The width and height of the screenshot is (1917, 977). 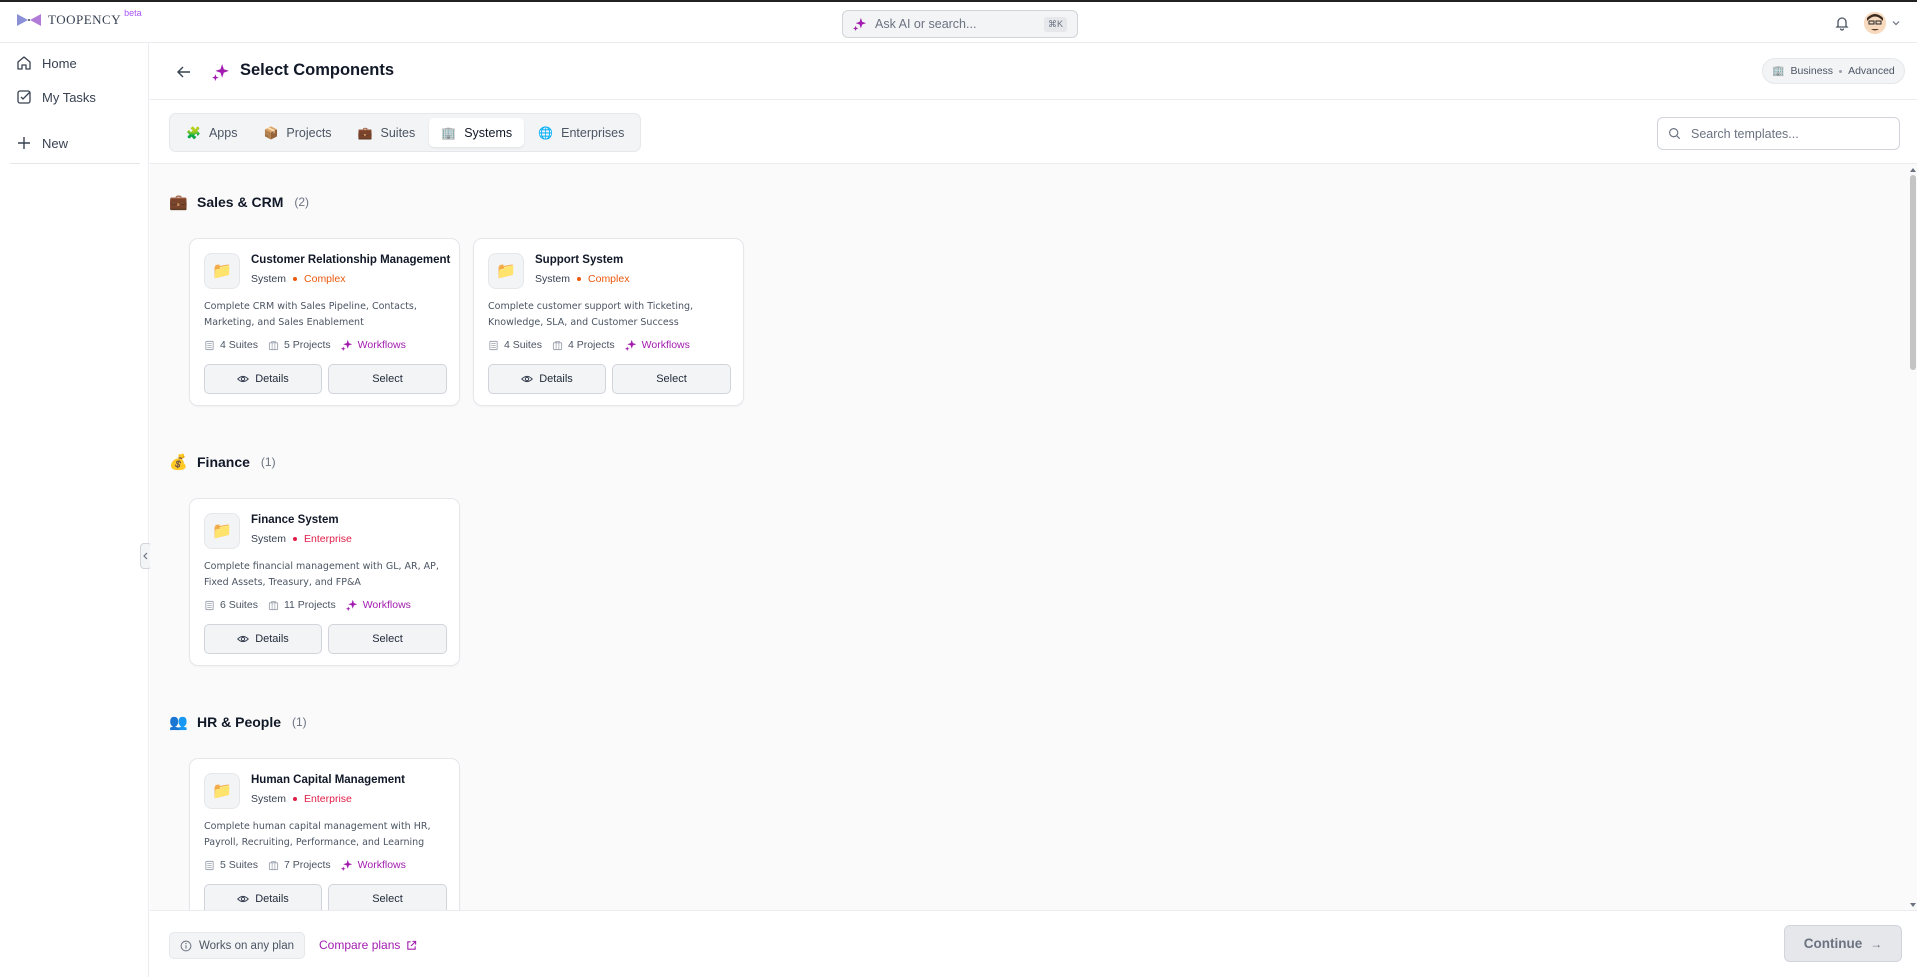 I want to click on continue-button: Continue →, so click(x=1843, y=943).